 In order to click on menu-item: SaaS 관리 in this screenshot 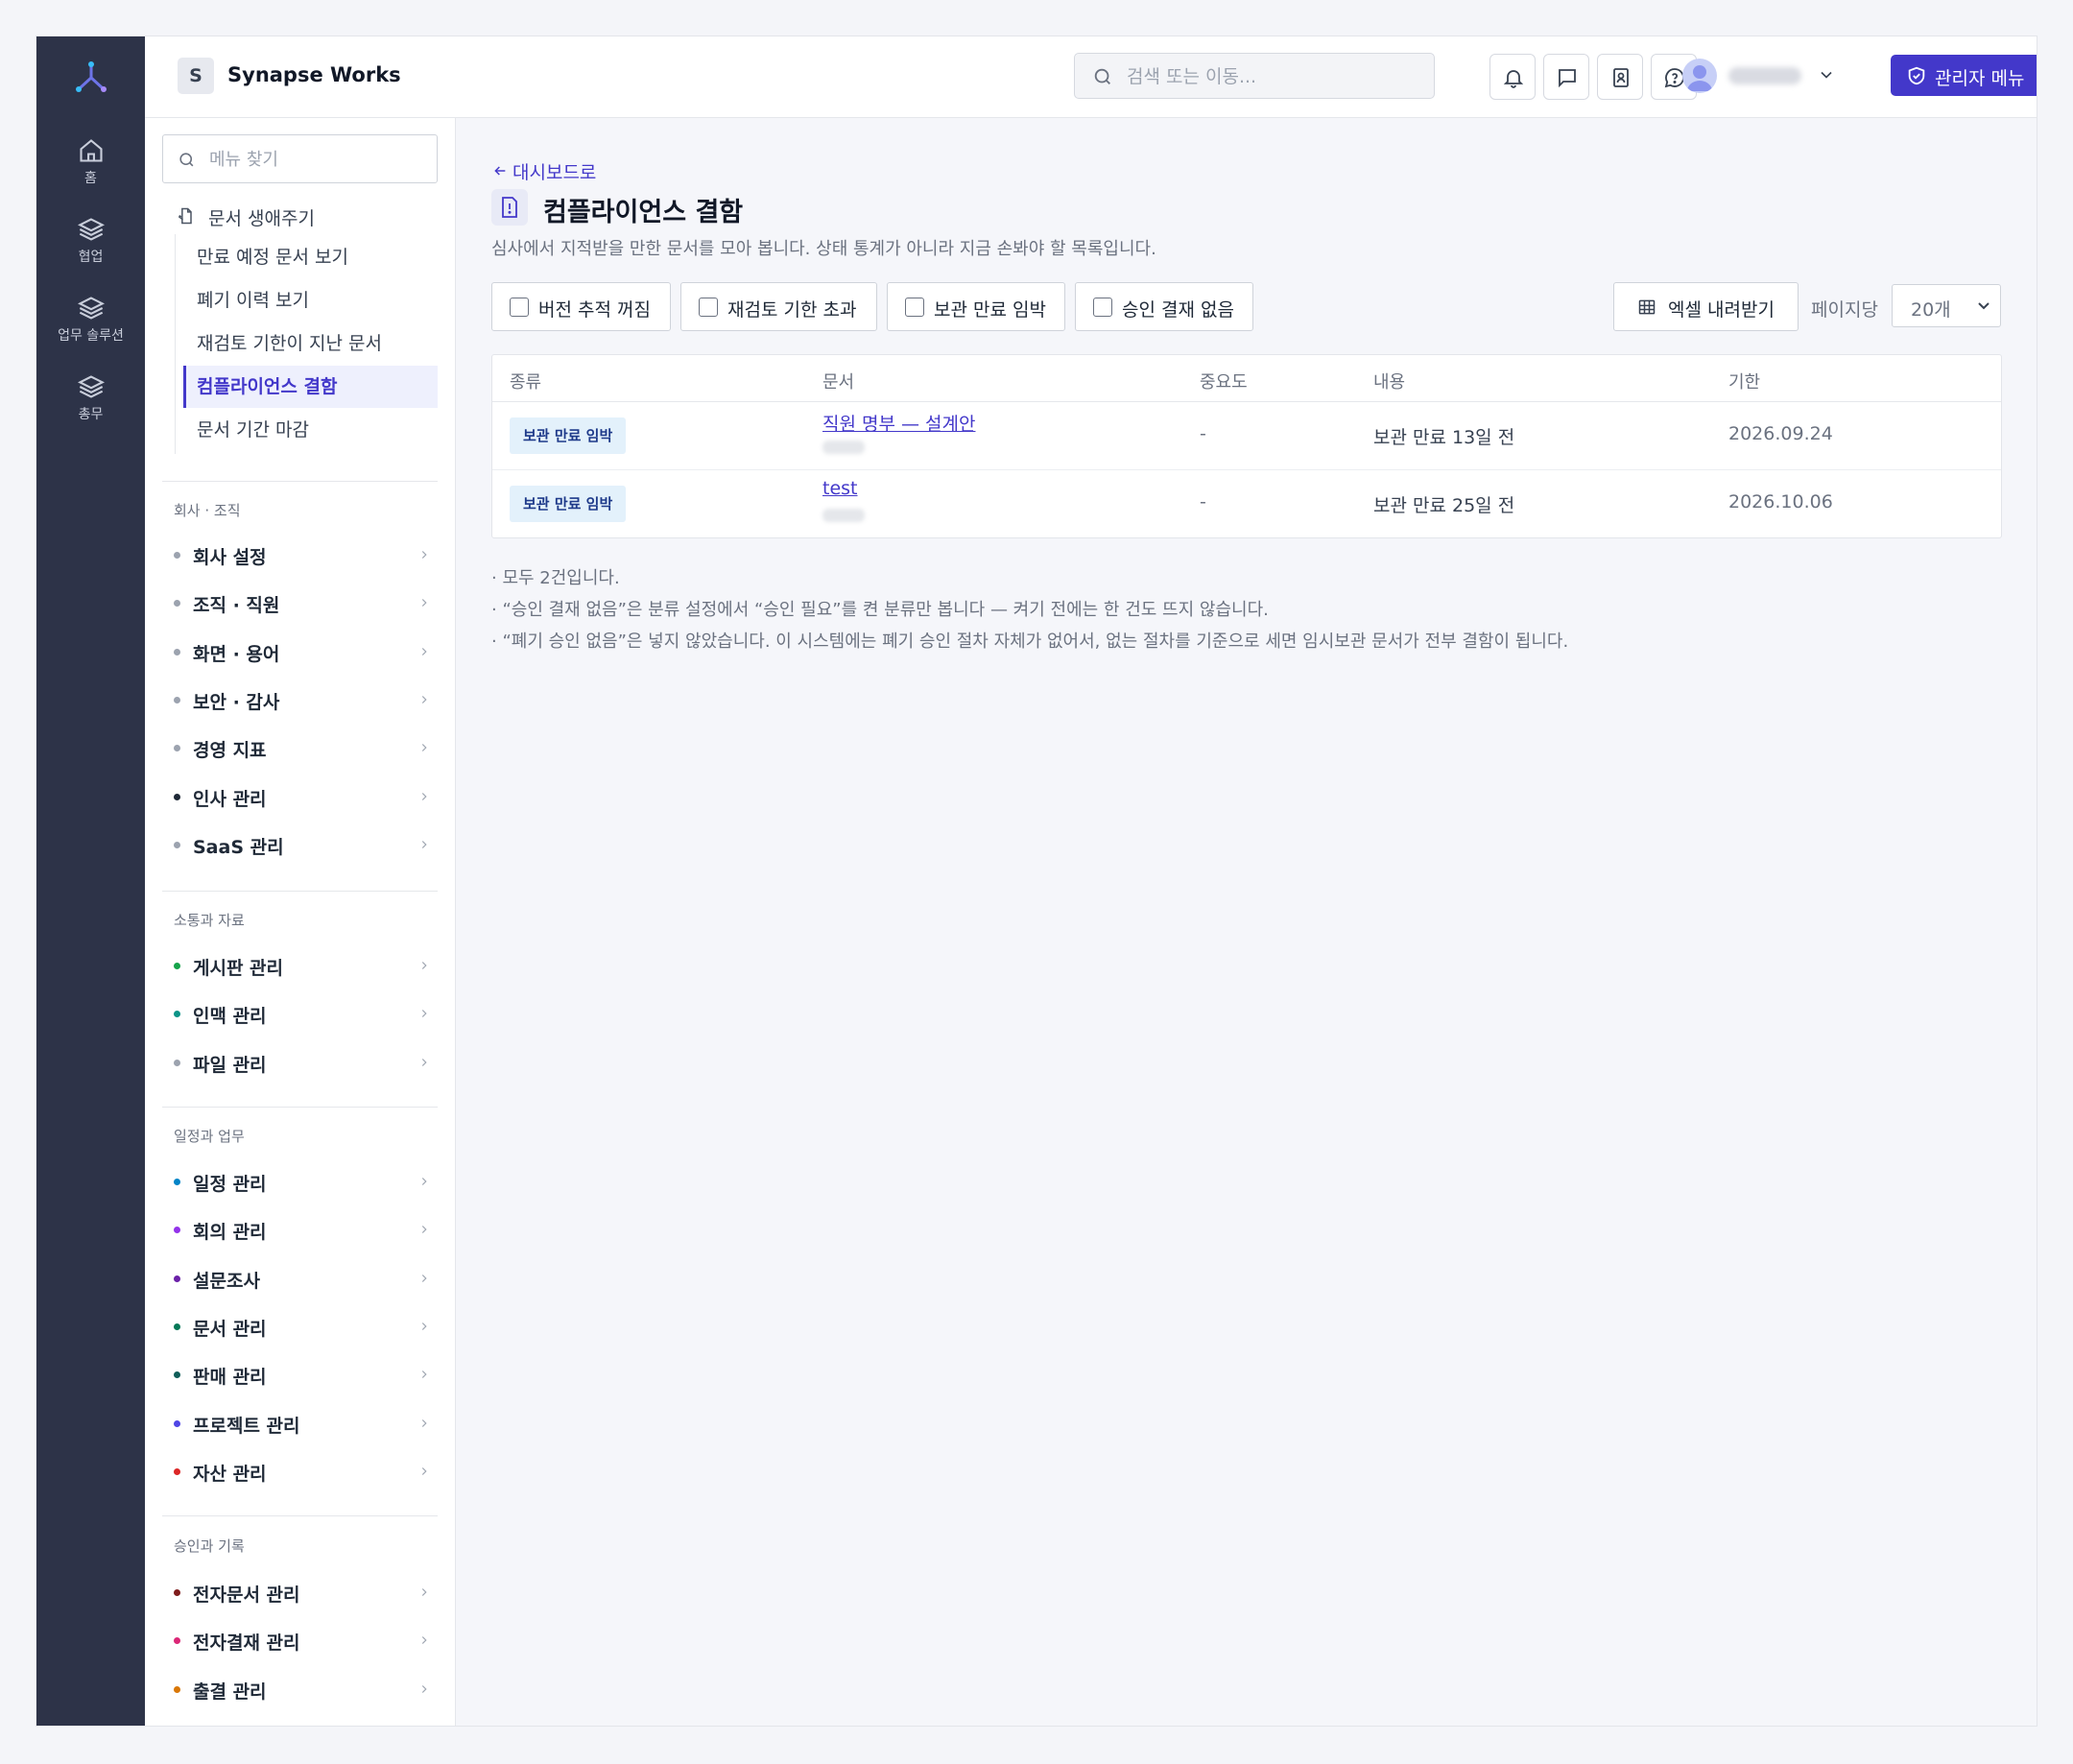, I will do `click(303, 844)`.